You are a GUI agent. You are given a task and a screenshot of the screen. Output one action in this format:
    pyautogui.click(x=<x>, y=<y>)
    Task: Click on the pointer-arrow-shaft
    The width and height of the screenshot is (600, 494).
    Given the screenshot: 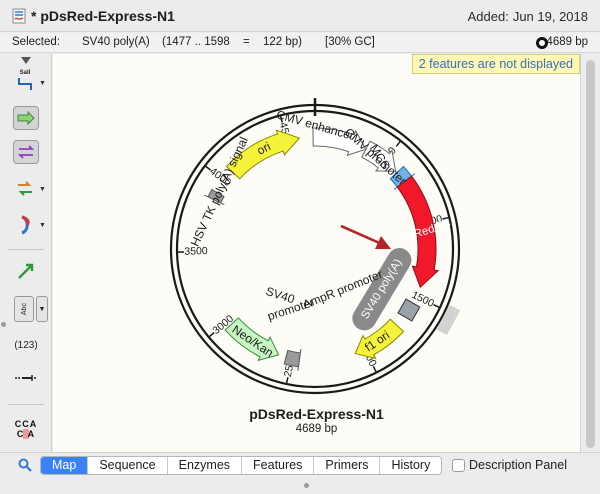 What is the action you would take?
    pyautogui.click(x=362, y=235)
    